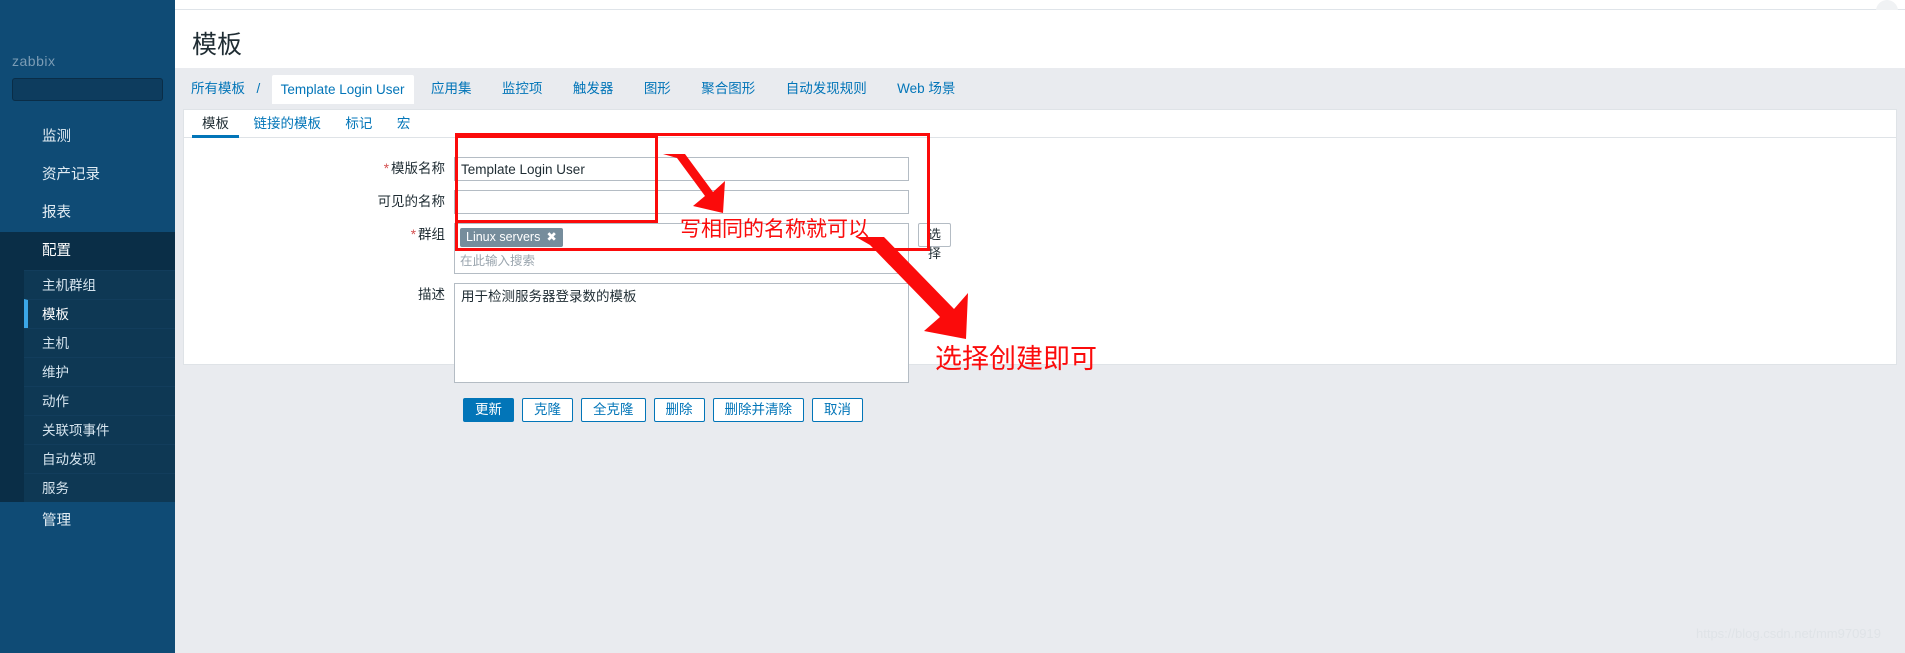 The image size is (1905, 653). I want to click on field-description, so click(681, 335).